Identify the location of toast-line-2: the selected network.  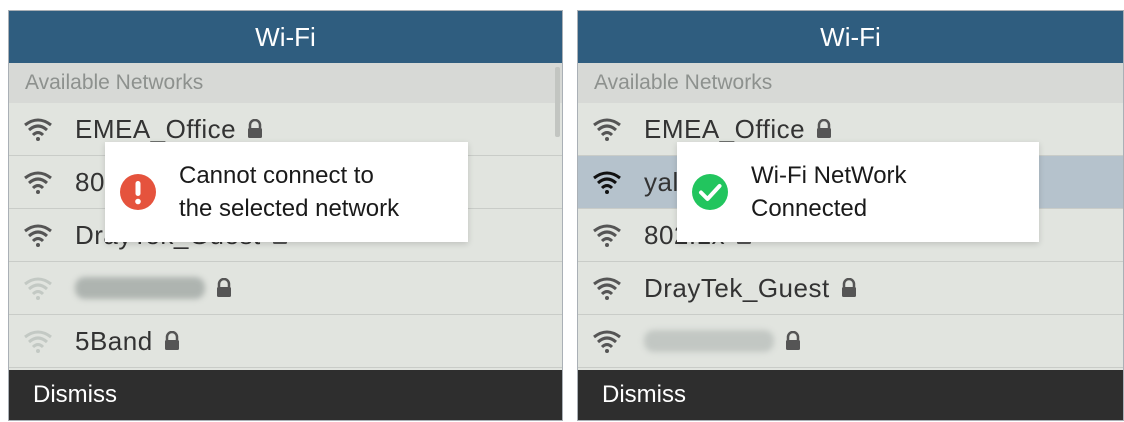
(289, 208).